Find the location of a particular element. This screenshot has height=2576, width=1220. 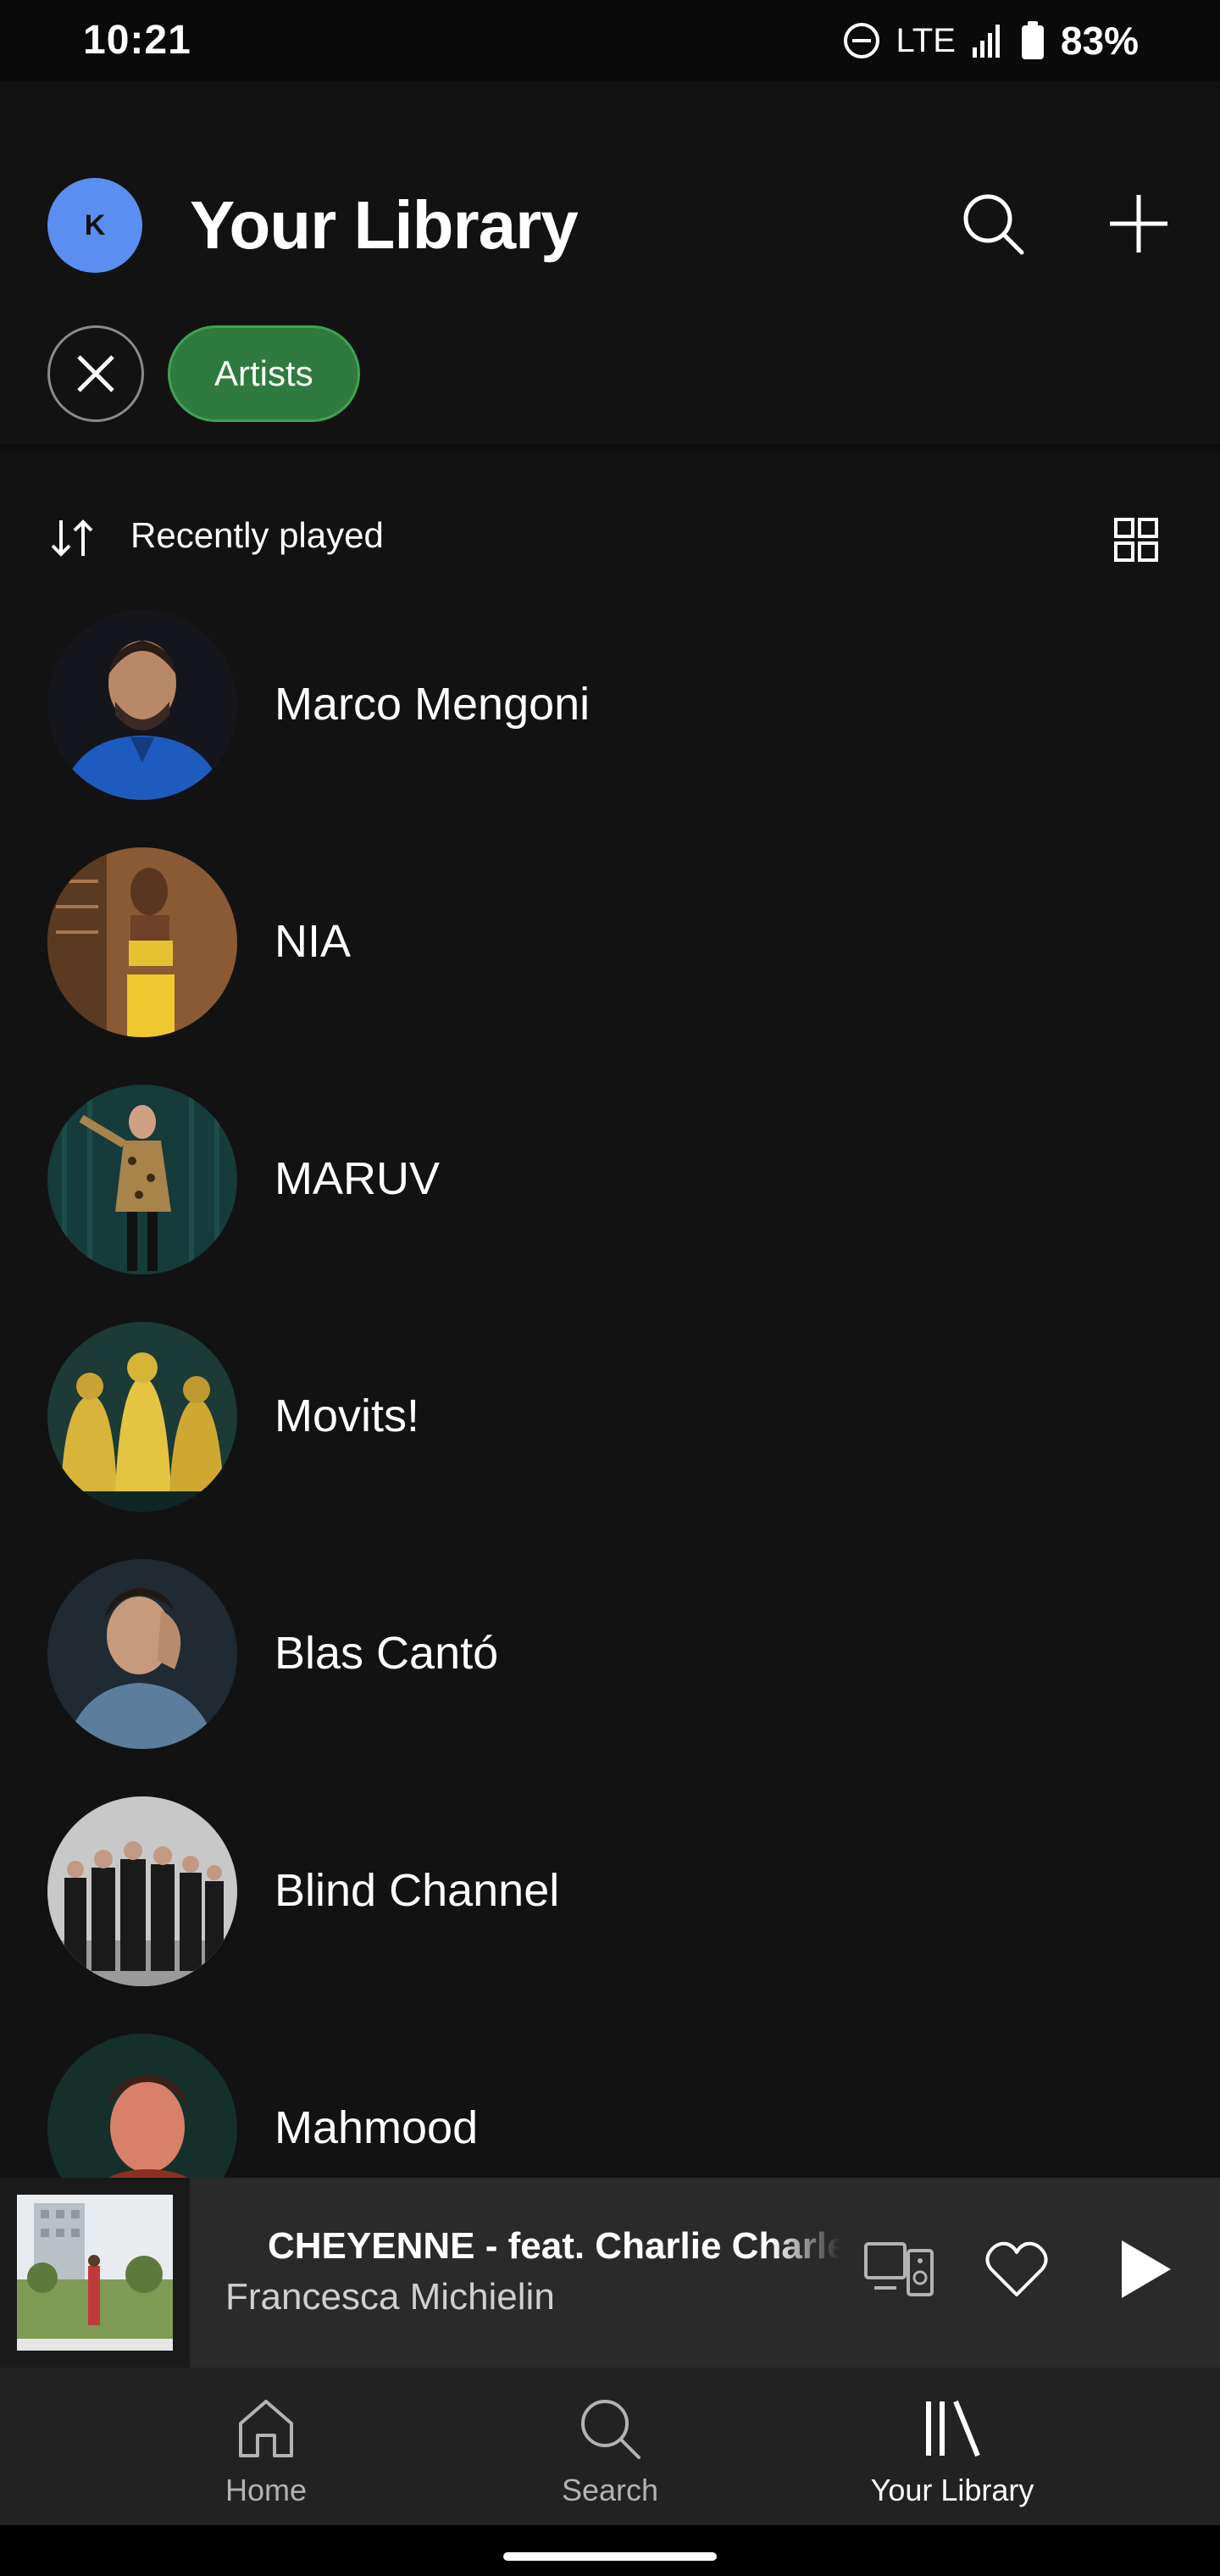

home-icon is located at coordinates (266, 2428).